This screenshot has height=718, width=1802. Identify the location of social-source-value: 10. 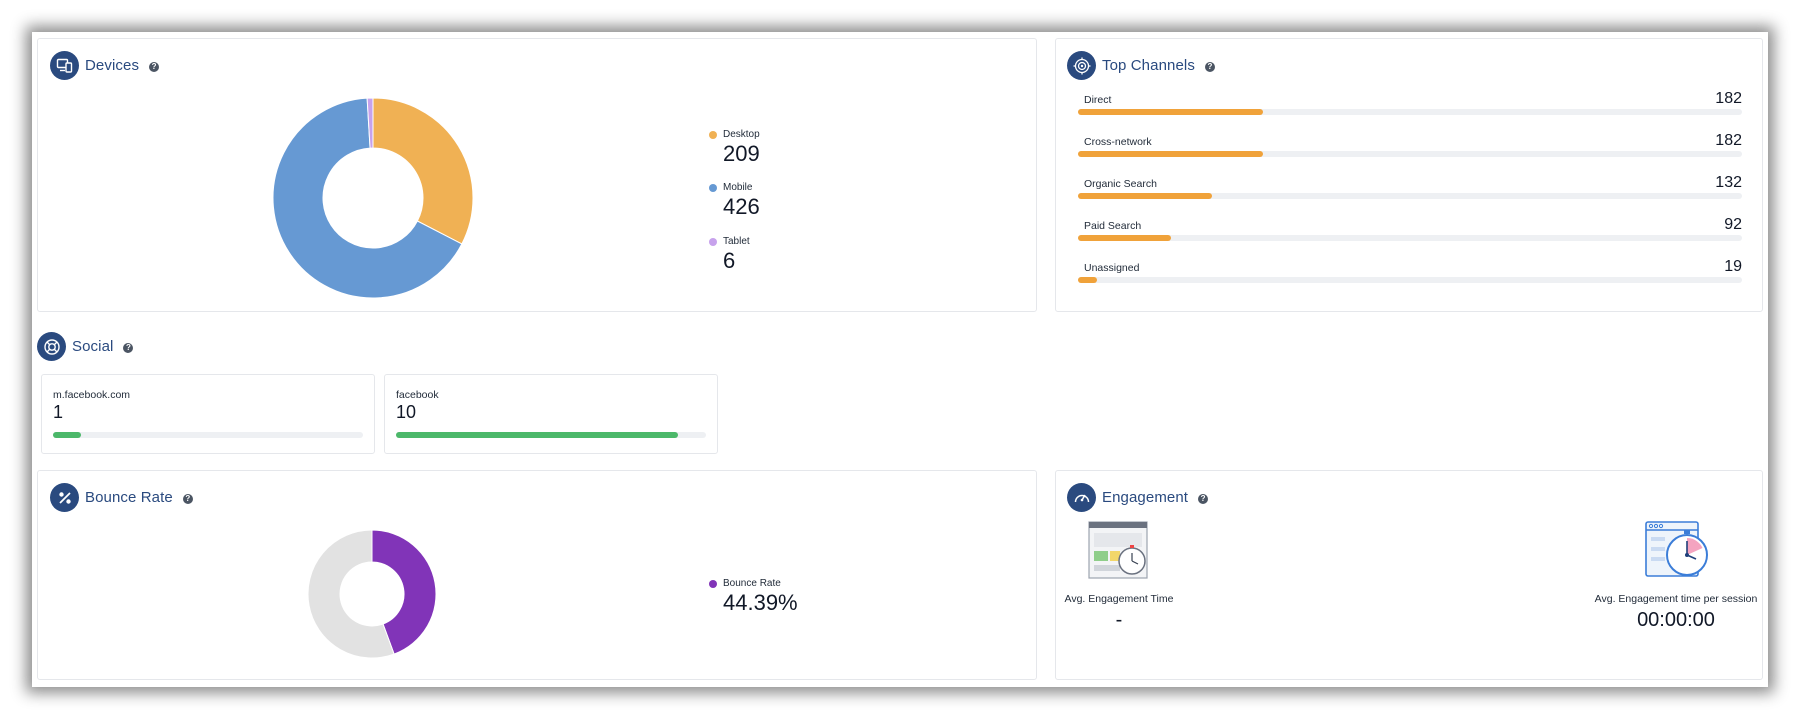
(406, 412).